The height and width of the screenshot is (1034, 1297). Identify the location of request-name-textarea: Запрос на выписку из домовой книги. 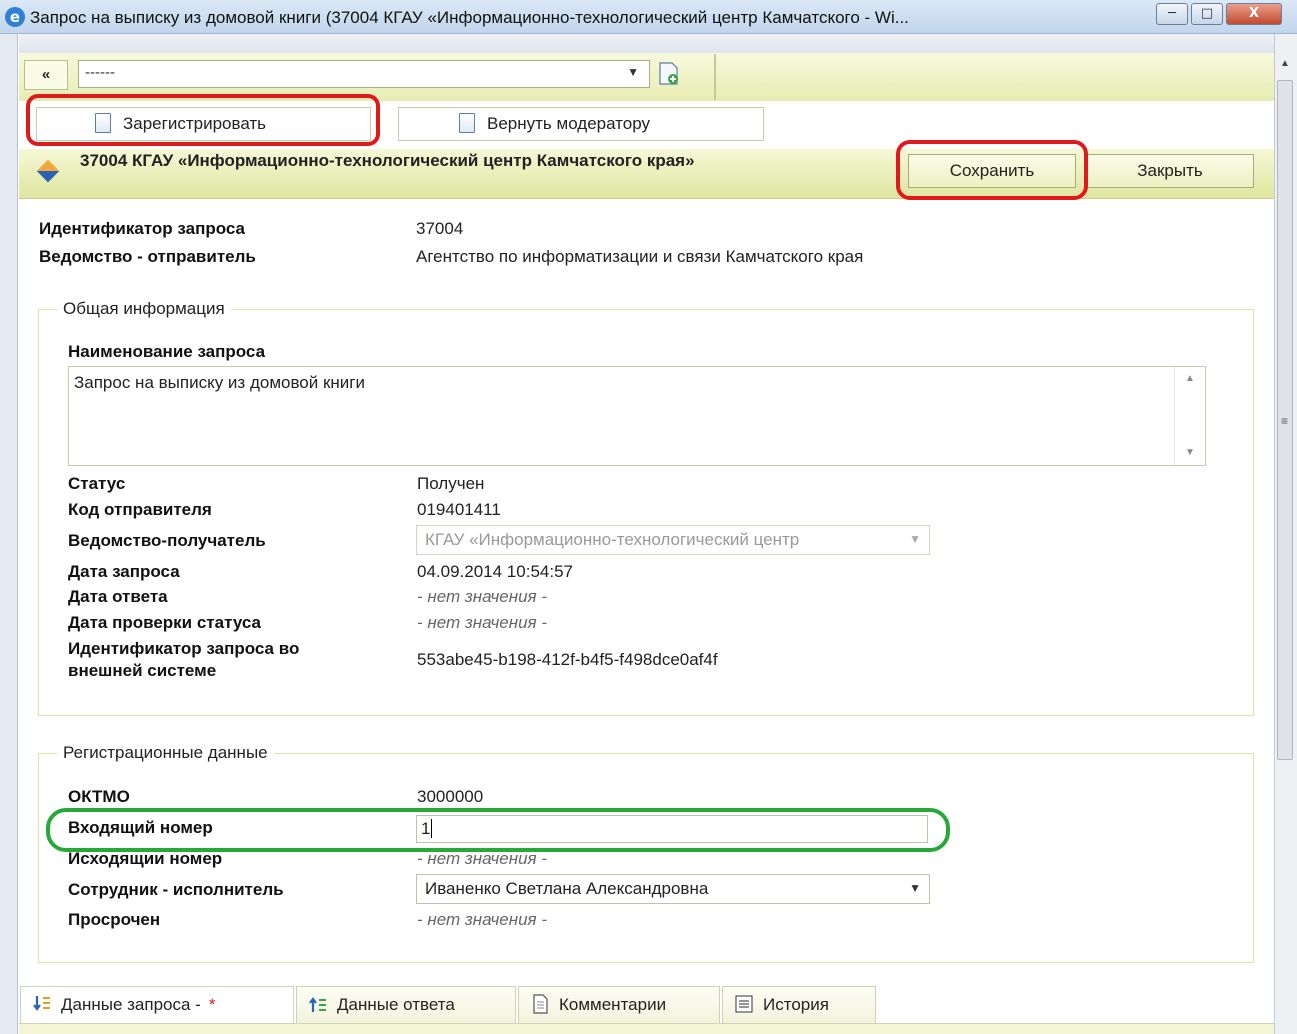
(637, 416).